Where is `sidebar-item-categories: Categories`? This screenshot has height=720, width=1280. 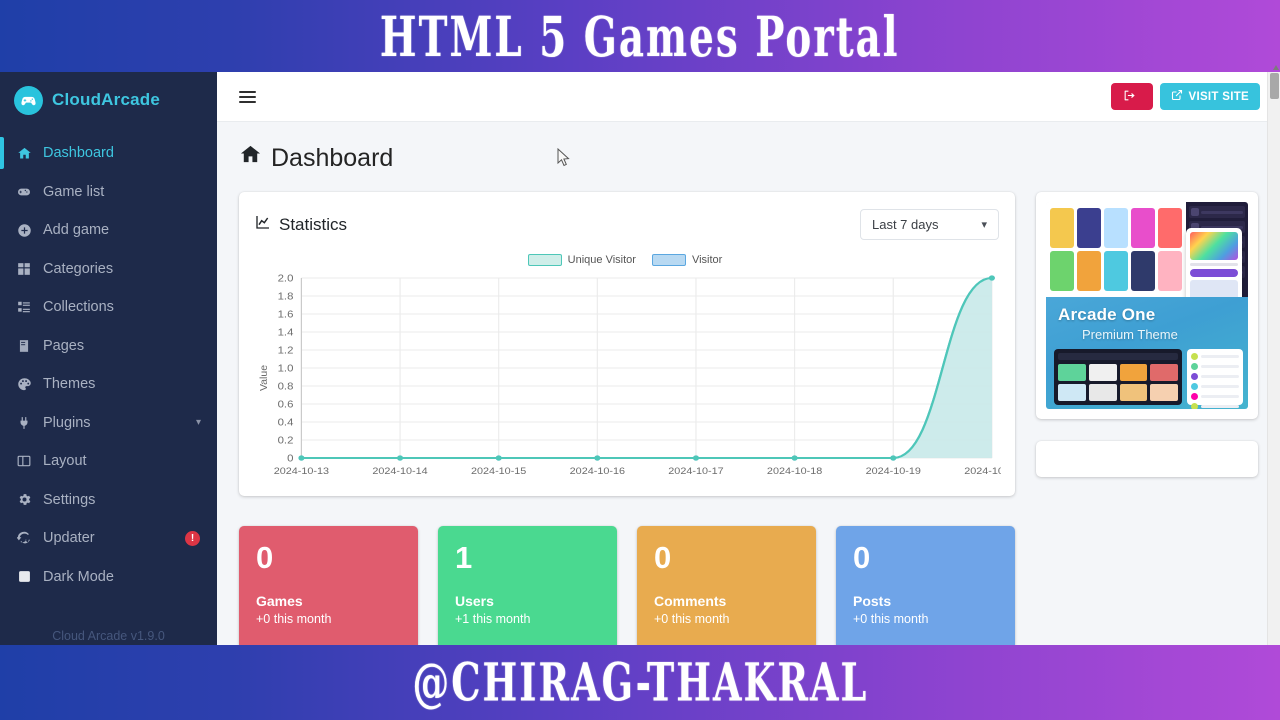 sidebar-item-categories: Categories is located at coordinates (108, 269).